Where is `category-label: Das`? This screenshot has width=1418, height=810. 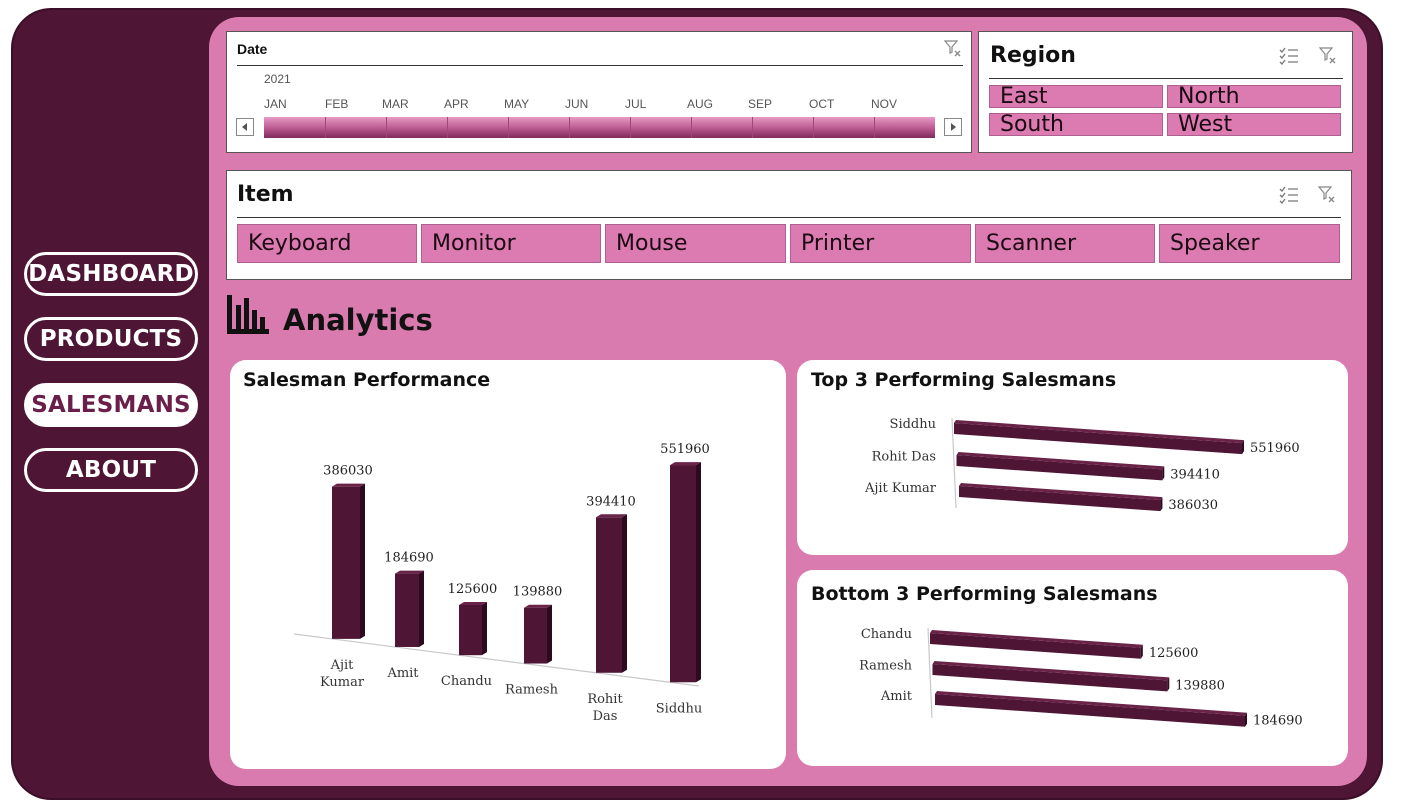 category-label: Das is located at coordinates (605, 716).